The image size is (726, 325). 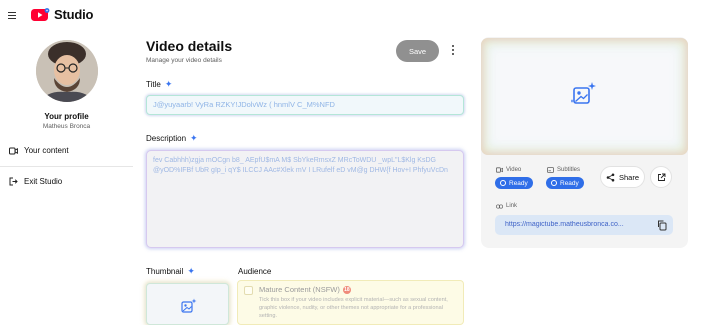 I want to click on video-status-label: Video, so click(x=508, y=170).